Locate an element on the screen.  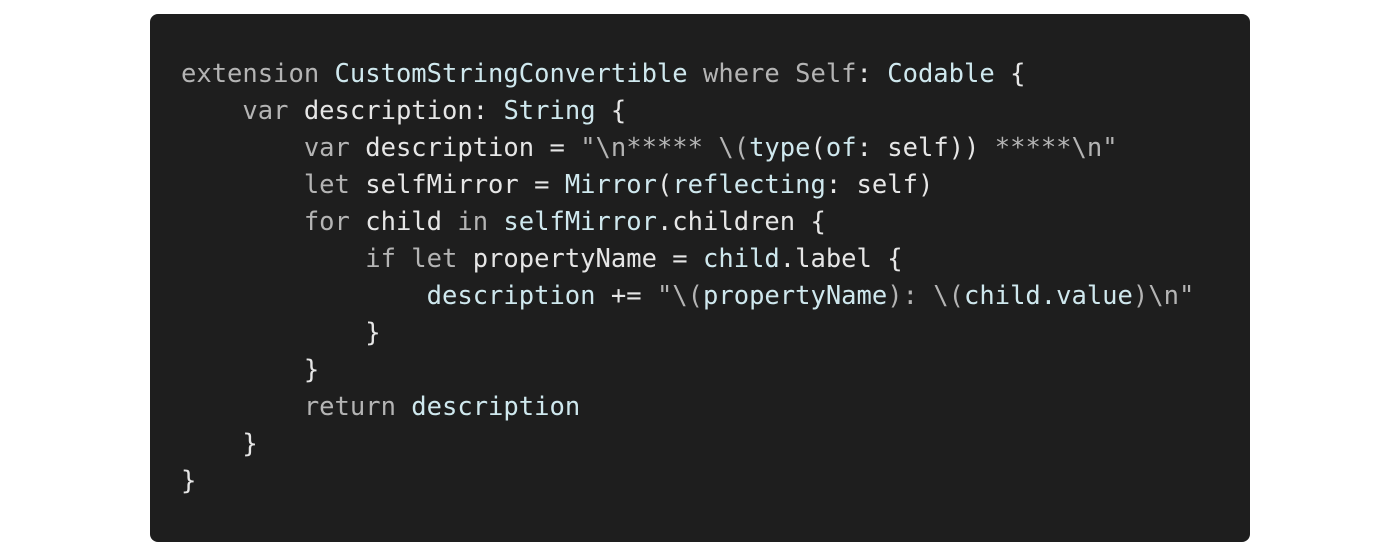
code-token: Codable is located at coordinates (941, 74).